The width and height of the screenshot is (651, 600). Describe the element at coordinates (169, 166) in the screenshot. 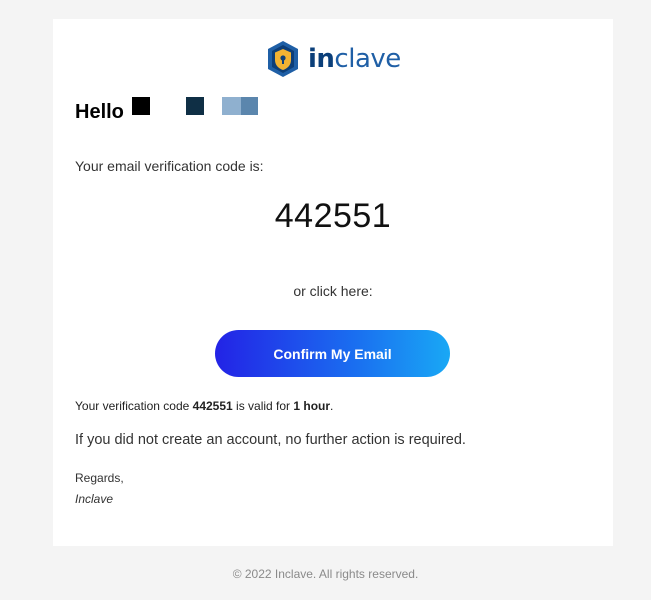

I see `intro-text: Your email verification code is:` at that location.